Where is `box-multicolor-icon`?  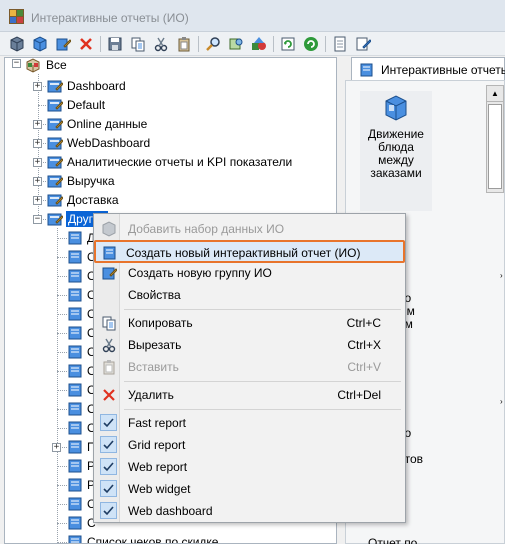 box-multicolor-icon is located at coordinates (33, 65).